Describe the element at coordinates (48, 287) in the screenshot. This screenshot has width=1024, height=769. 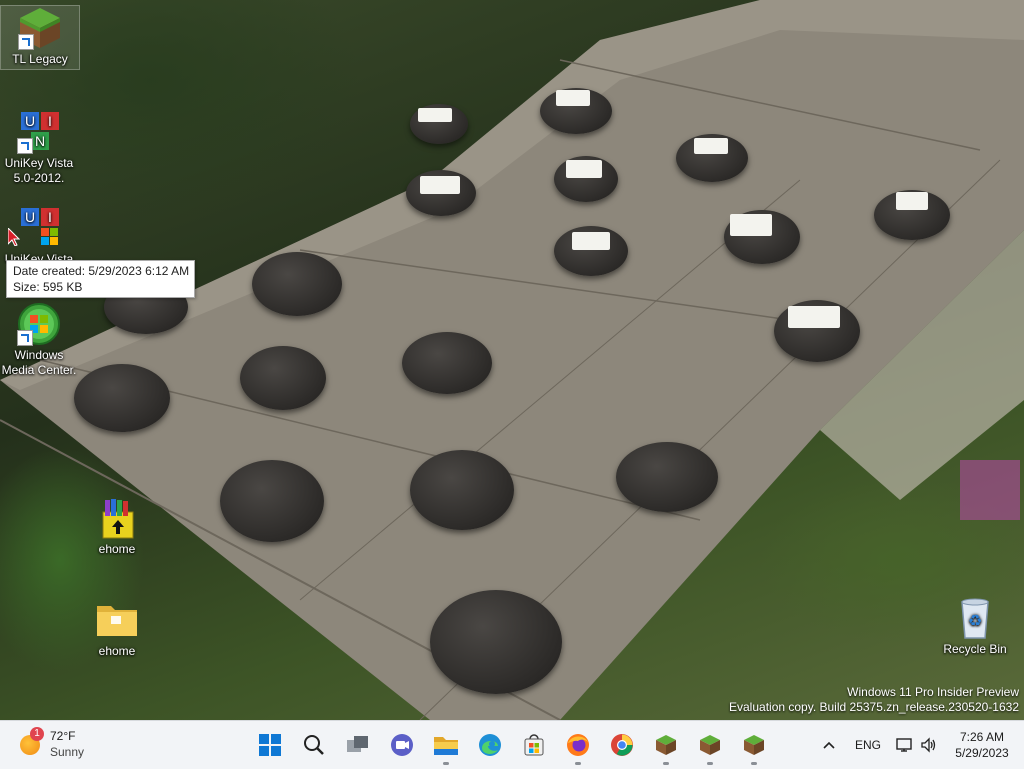
I see `tooltip-size: Size: 595 KB` at that location.